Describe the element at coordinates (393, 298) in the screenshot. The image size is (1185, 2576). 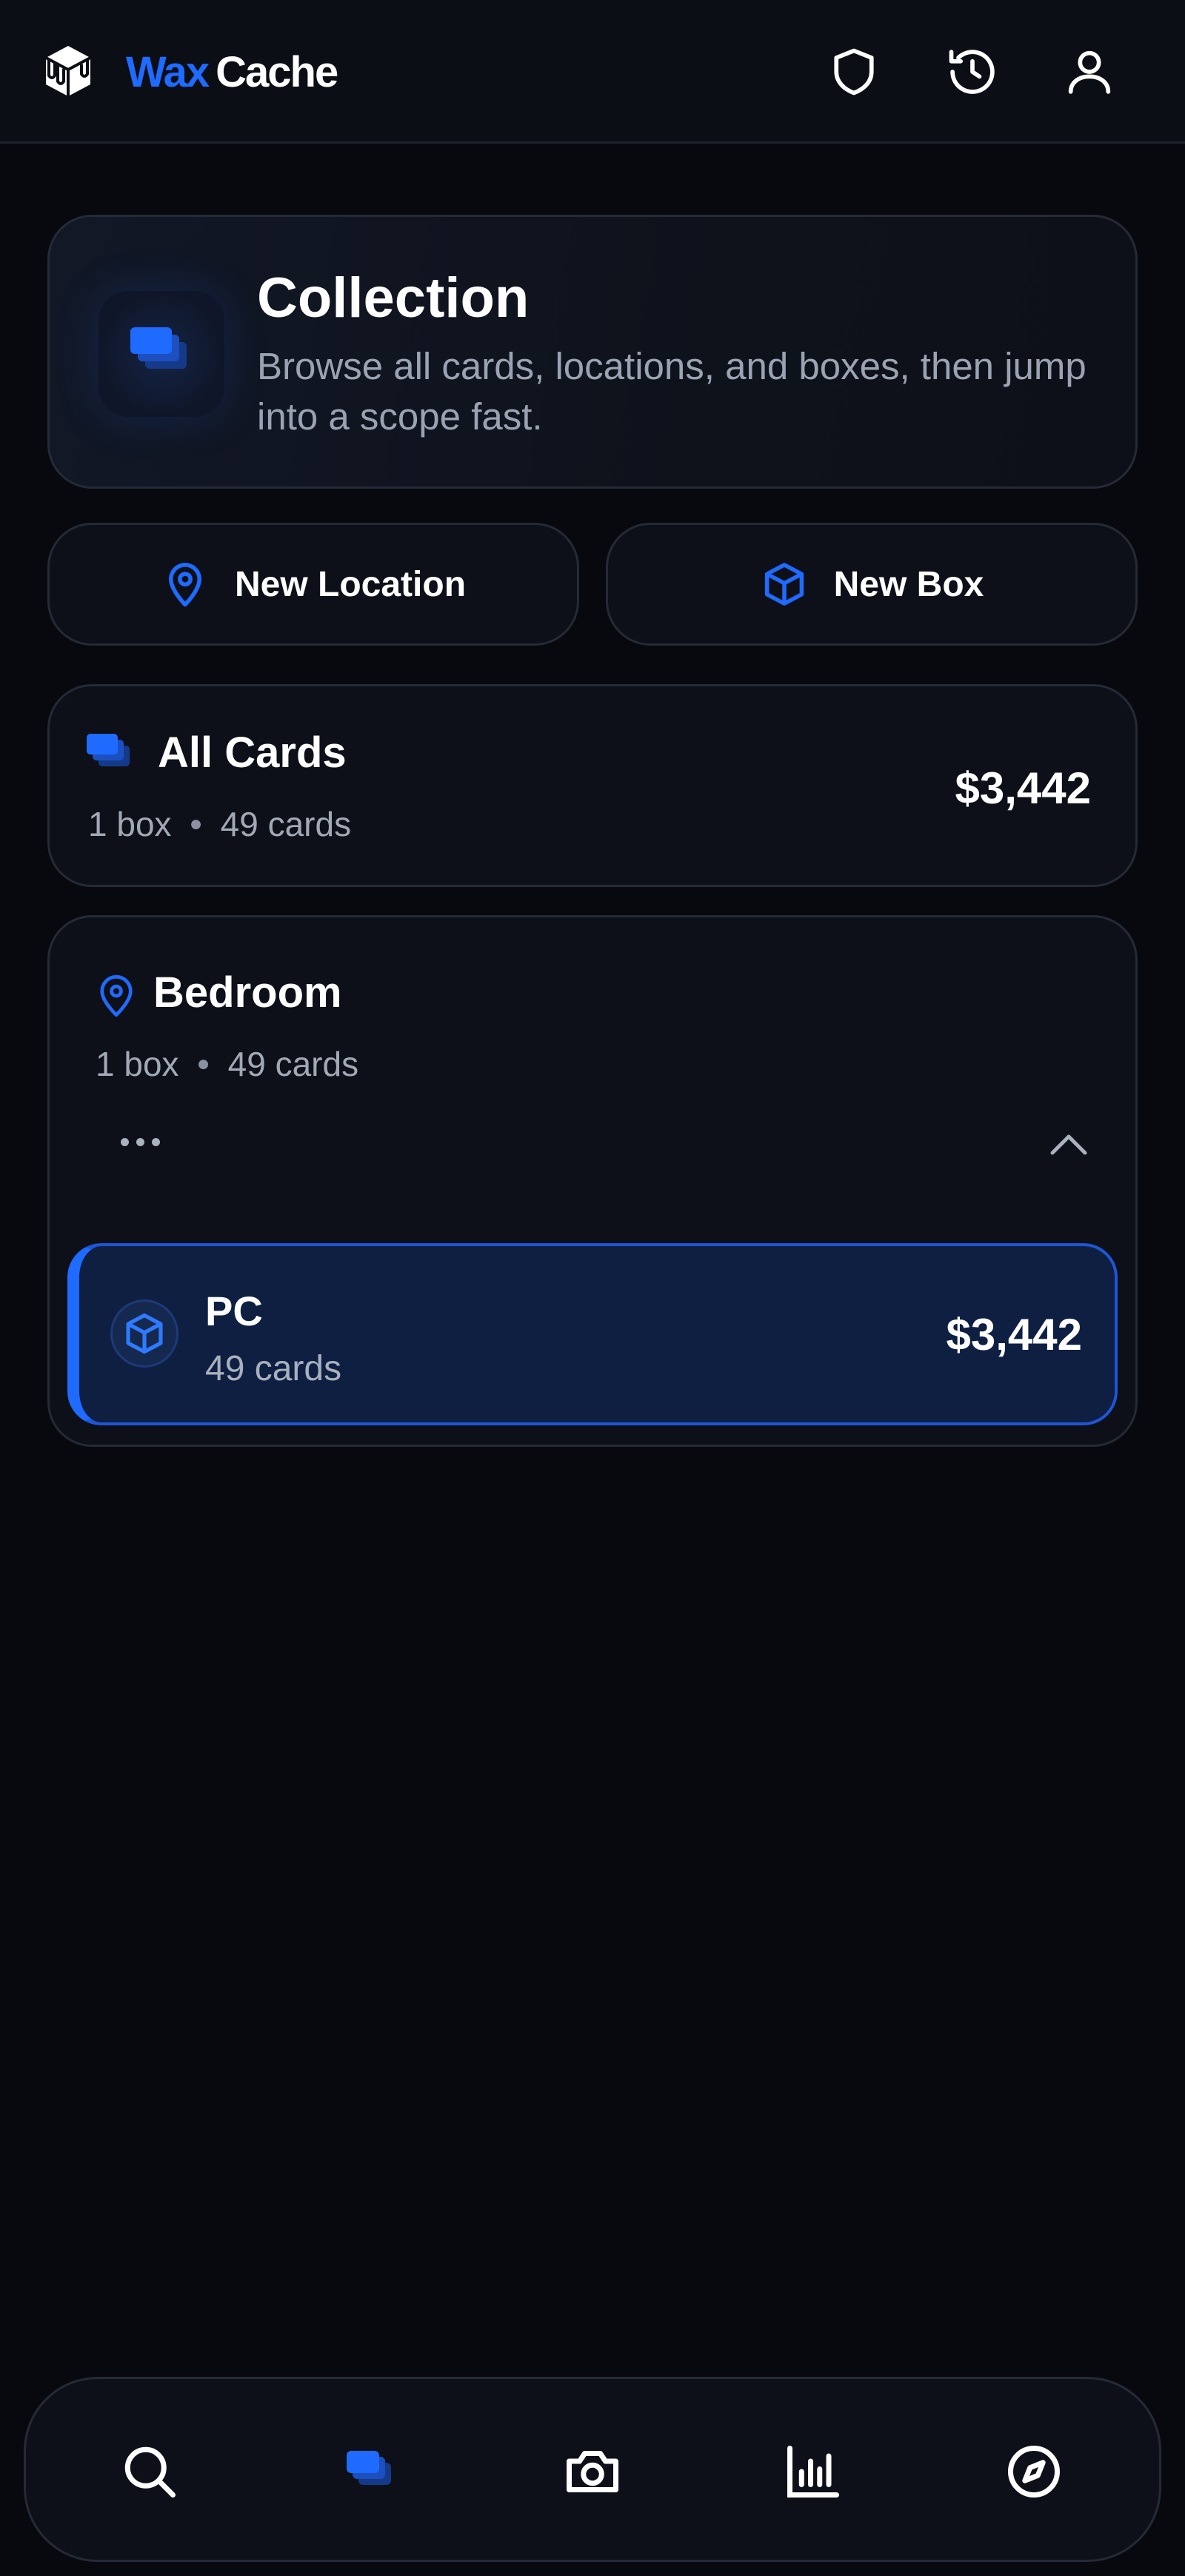
I see `page-title: Collection` at that location.